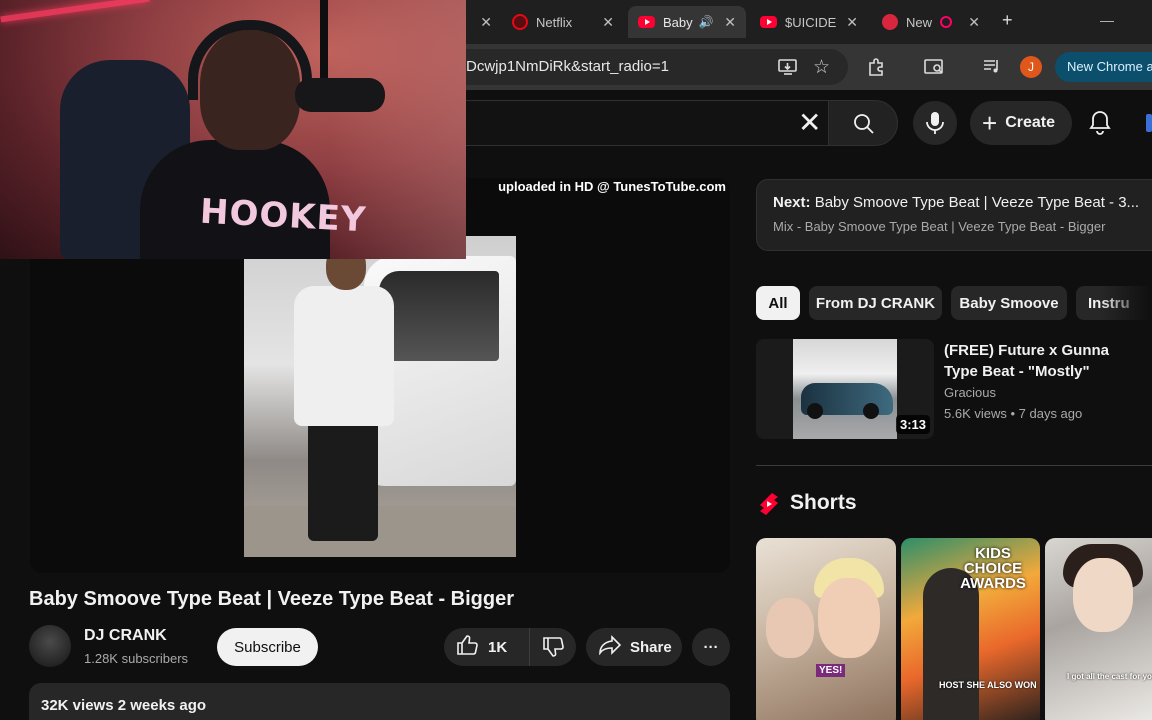  I want to click on recommended-meta: 5.6K views • 7 days ago, so click(1013, 413).